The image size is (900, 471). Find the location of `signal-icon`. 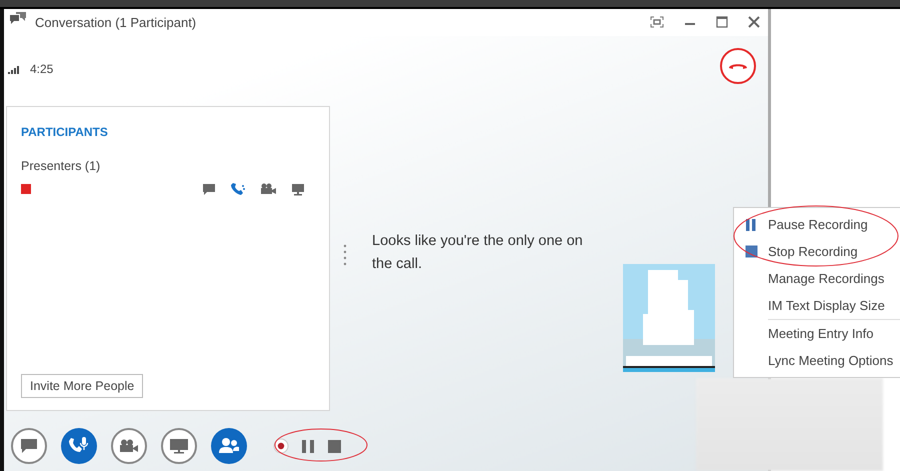

signal-icon is located at coordinates (15, 69).